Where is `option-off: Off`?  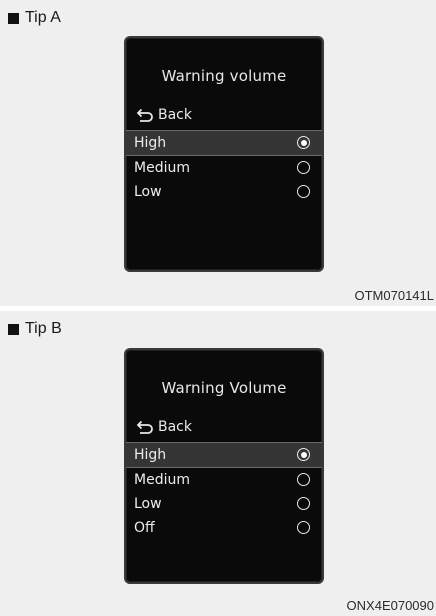
option-off: Off is located at coordinates (224, 528).